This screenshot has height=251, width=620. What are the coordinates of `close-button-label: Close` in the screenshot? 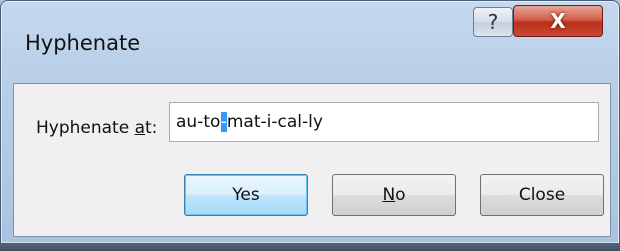 It's located at (542, 195).